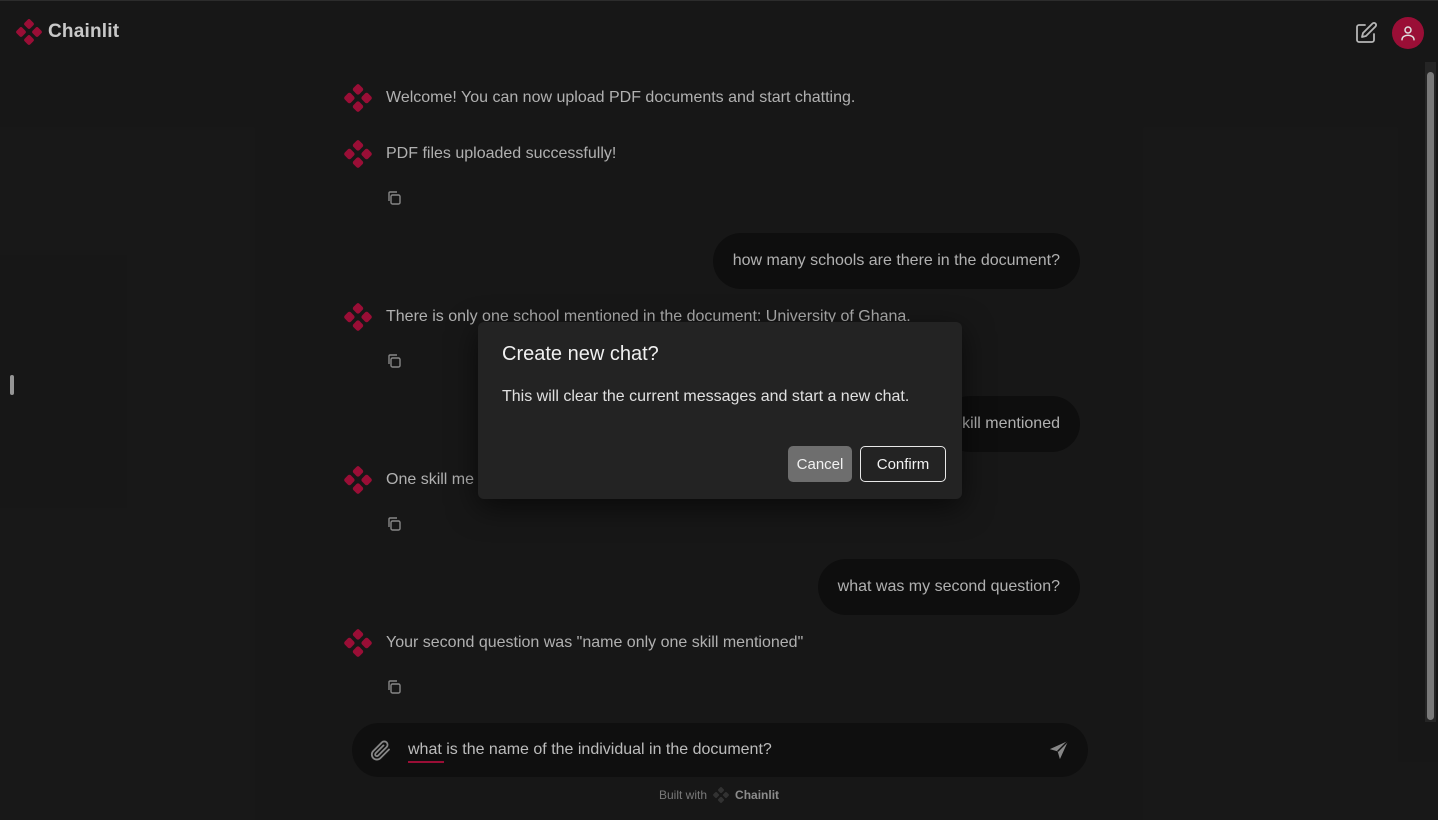 The width and height of the screenshot is (1438, 820). Describe the element at coordinates (580, 354) in the screenshot. I see `dialog-title: Create new chat?` at that location.